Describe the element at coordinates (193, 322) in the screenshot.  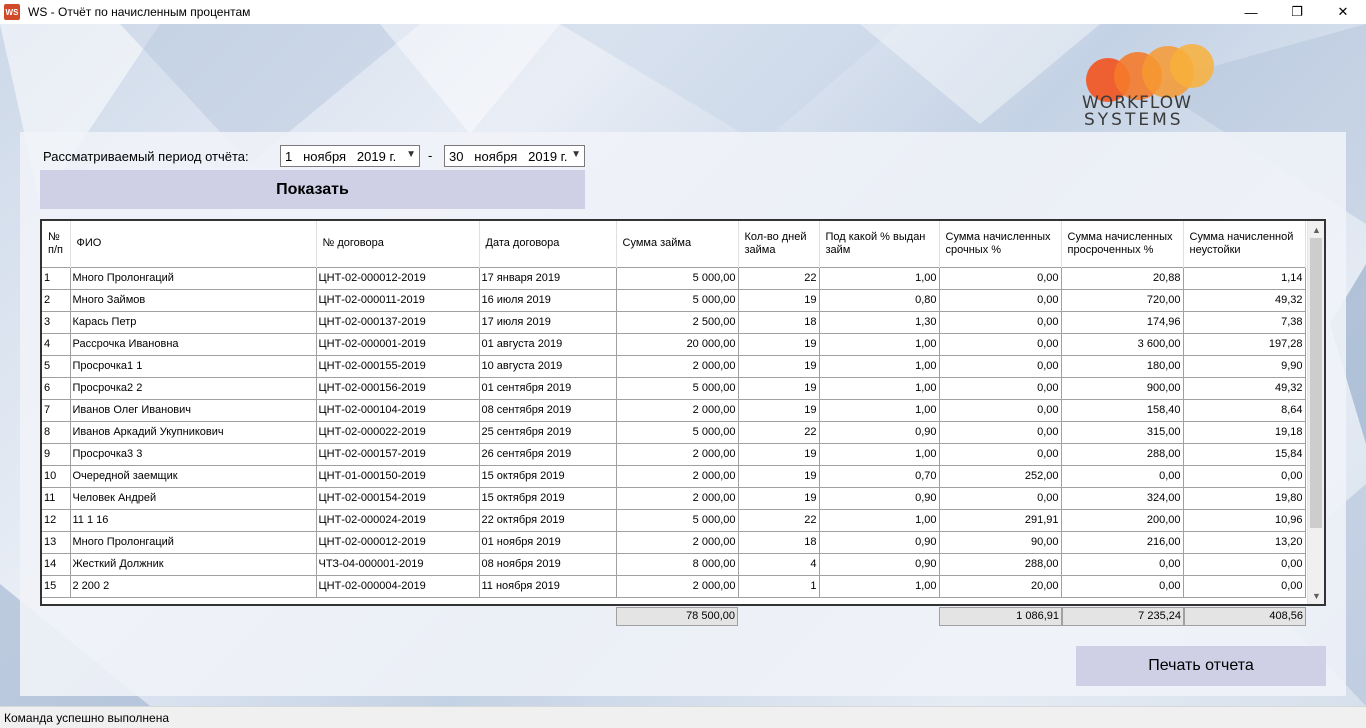
I see `table-cell: Карась Петр` at that location.